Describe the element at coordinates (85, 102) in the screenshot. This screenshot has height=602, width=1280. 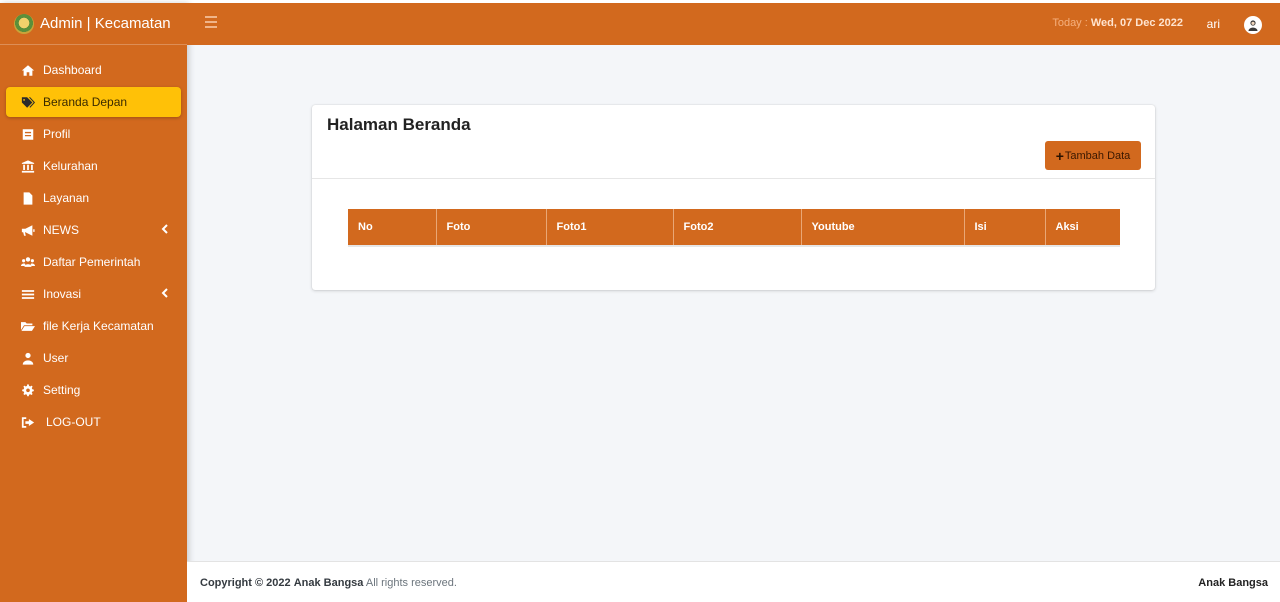
I see `sidebar-item-label: Beranda Depan` at that location.